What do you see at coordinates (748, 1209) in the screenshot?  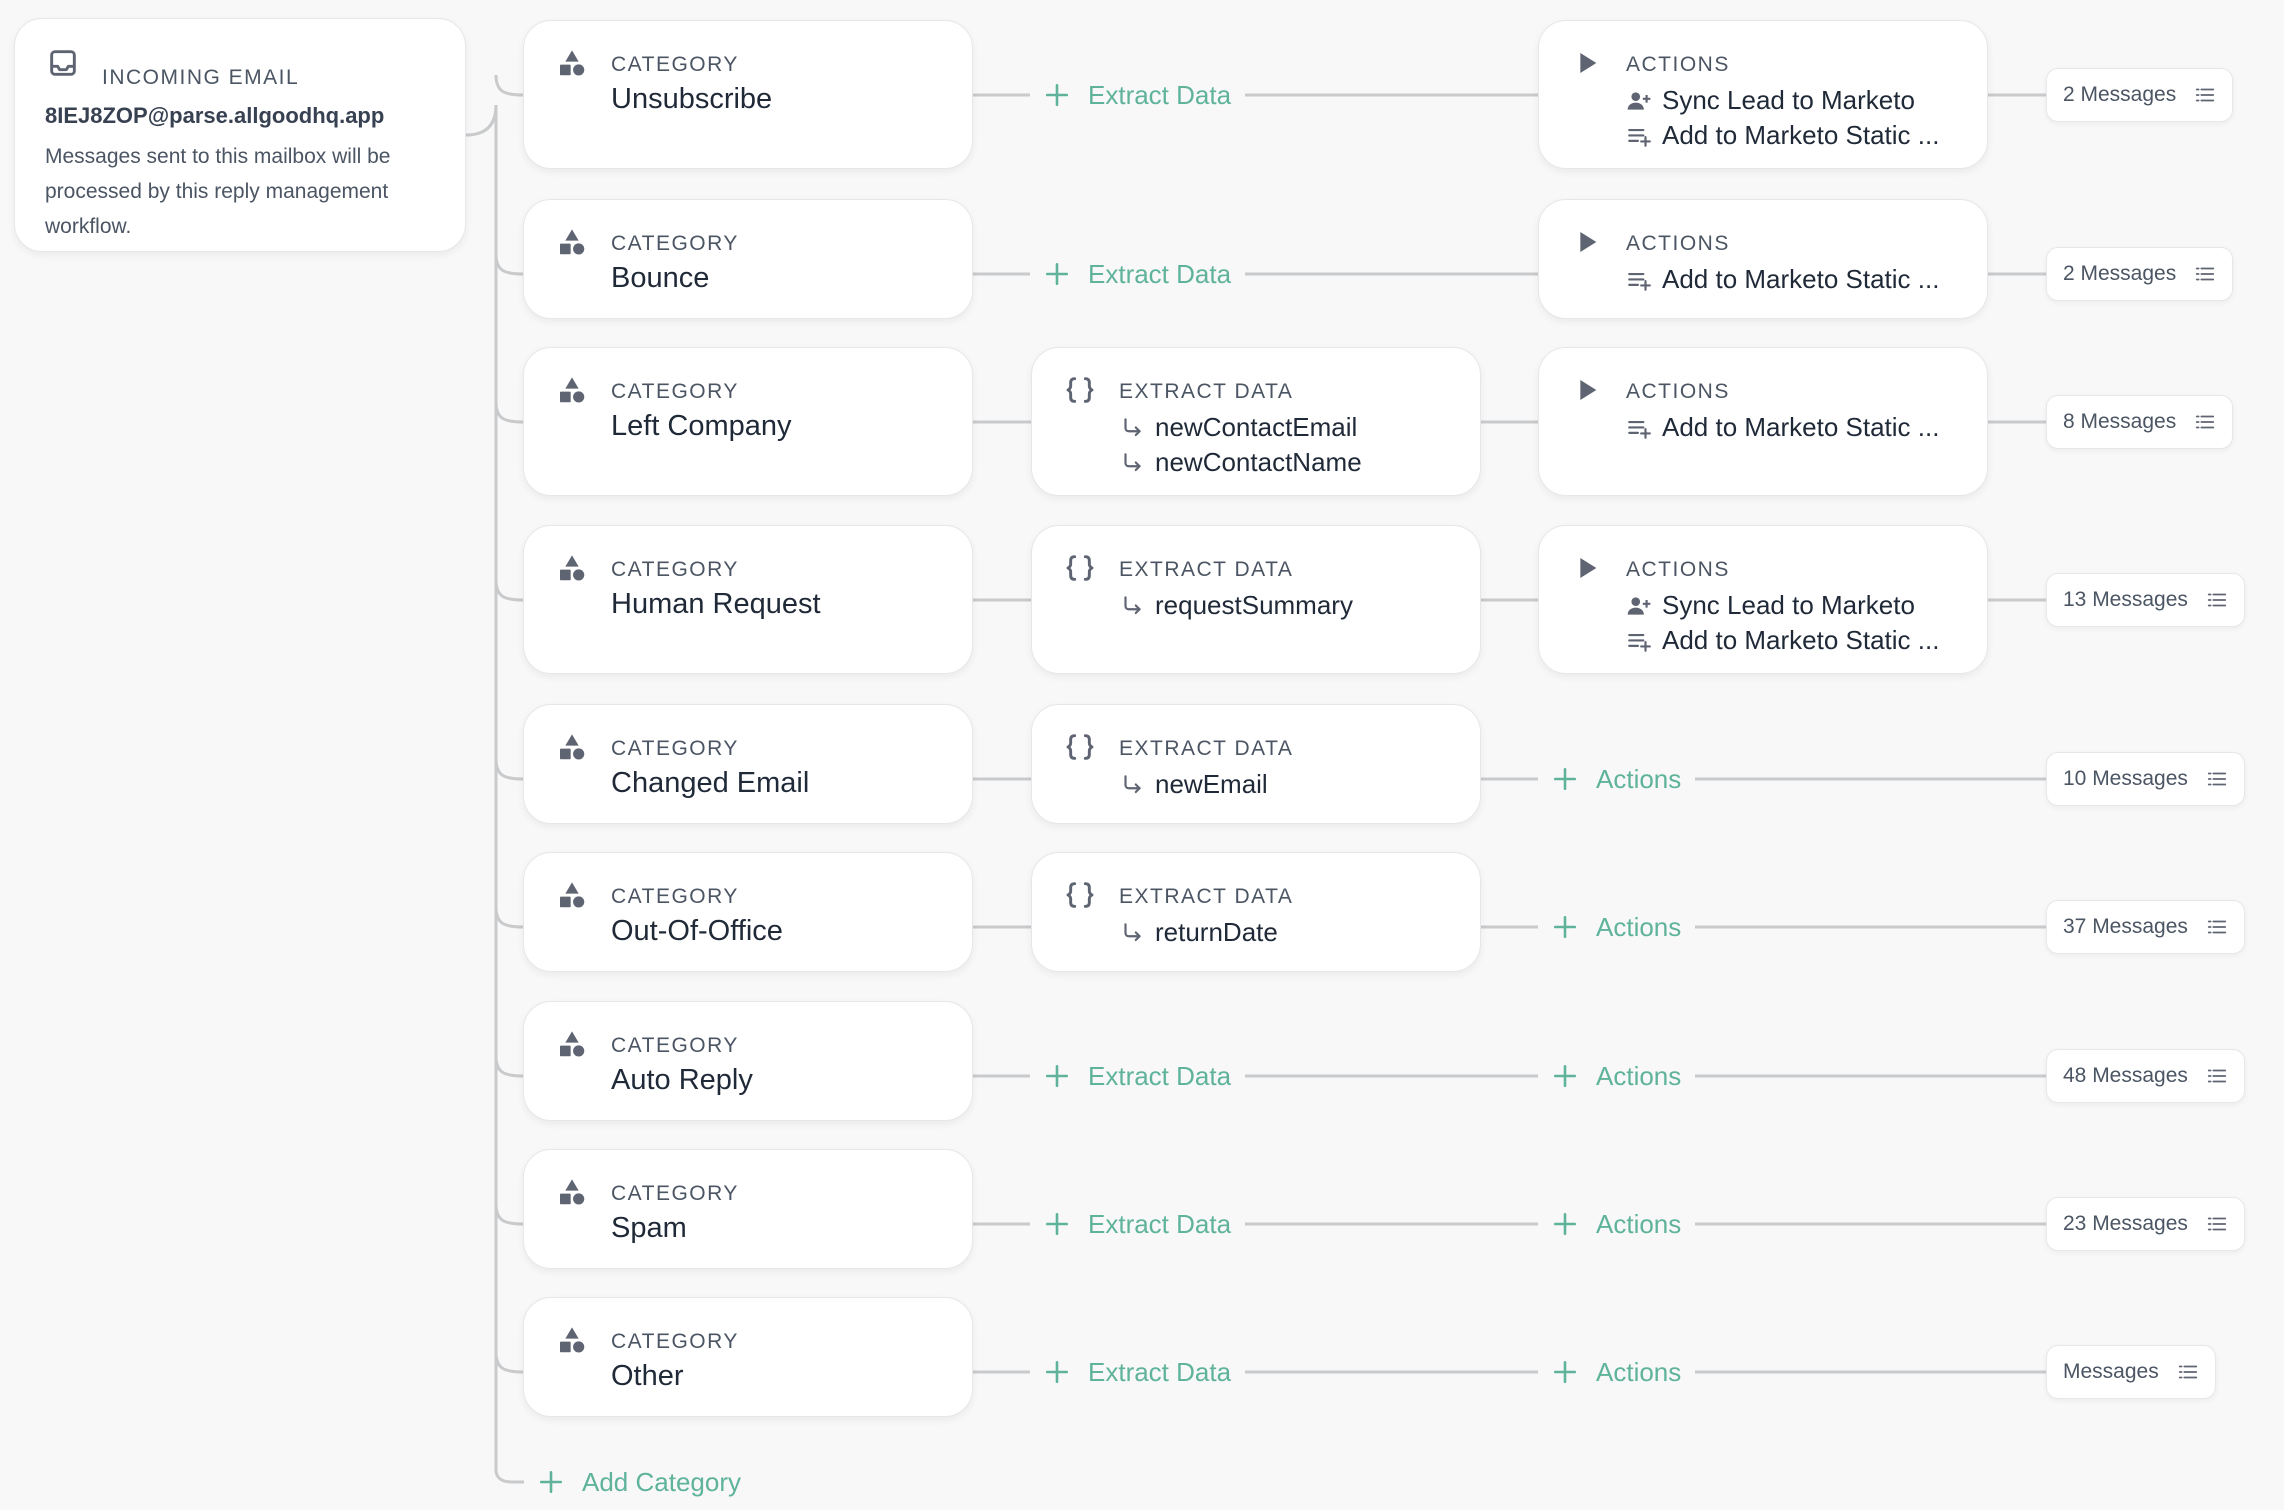 I see `category-card-spam: CATEGORY Spam` at bounding box center [748, 1209].